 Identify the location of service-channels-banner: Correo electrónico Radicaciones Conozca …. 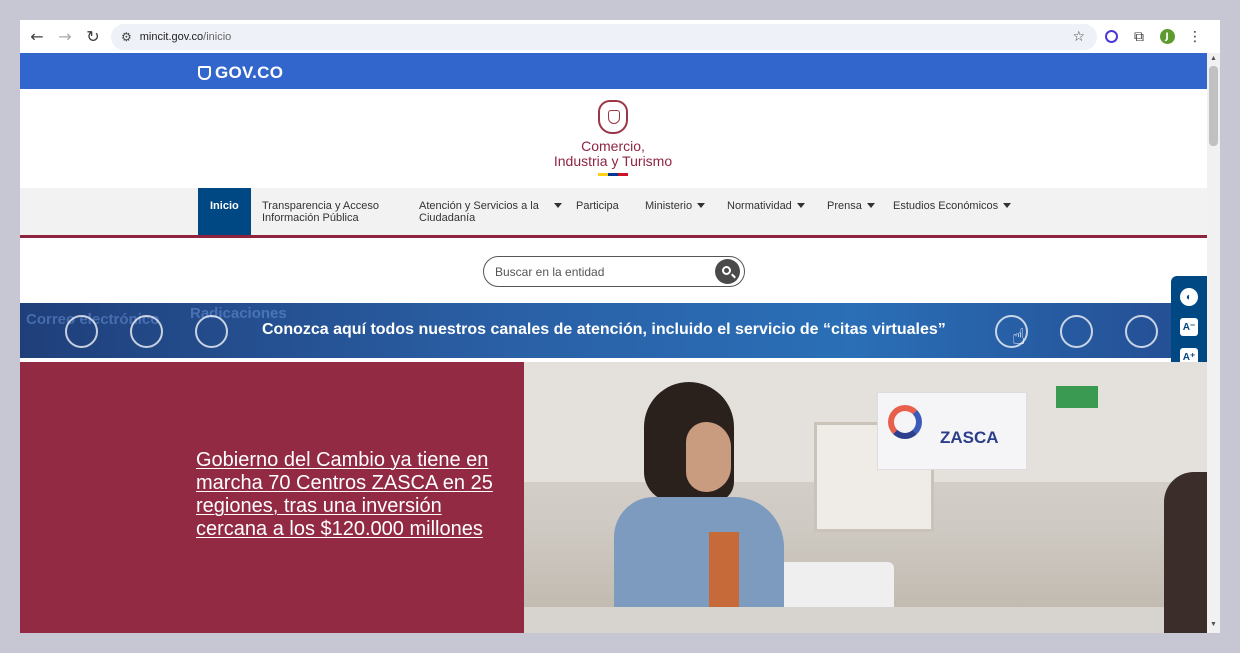
(613, 330).